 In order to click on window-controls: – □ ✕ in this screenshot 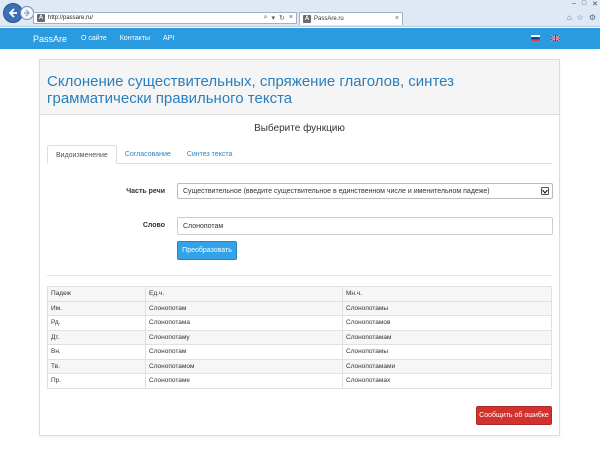, I will do `click(585, 4)`.